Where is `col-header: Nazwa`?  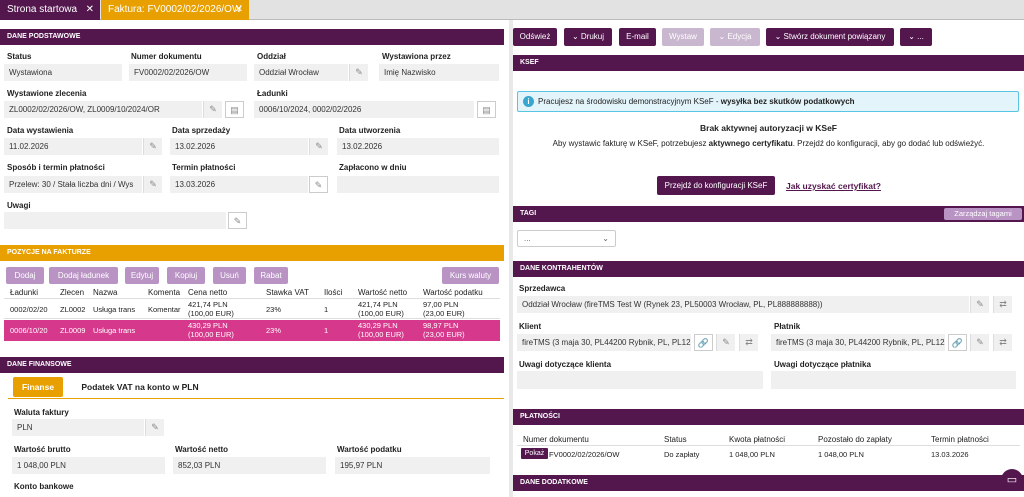
col-header: Nazwa is located at coordinates (118, 292).